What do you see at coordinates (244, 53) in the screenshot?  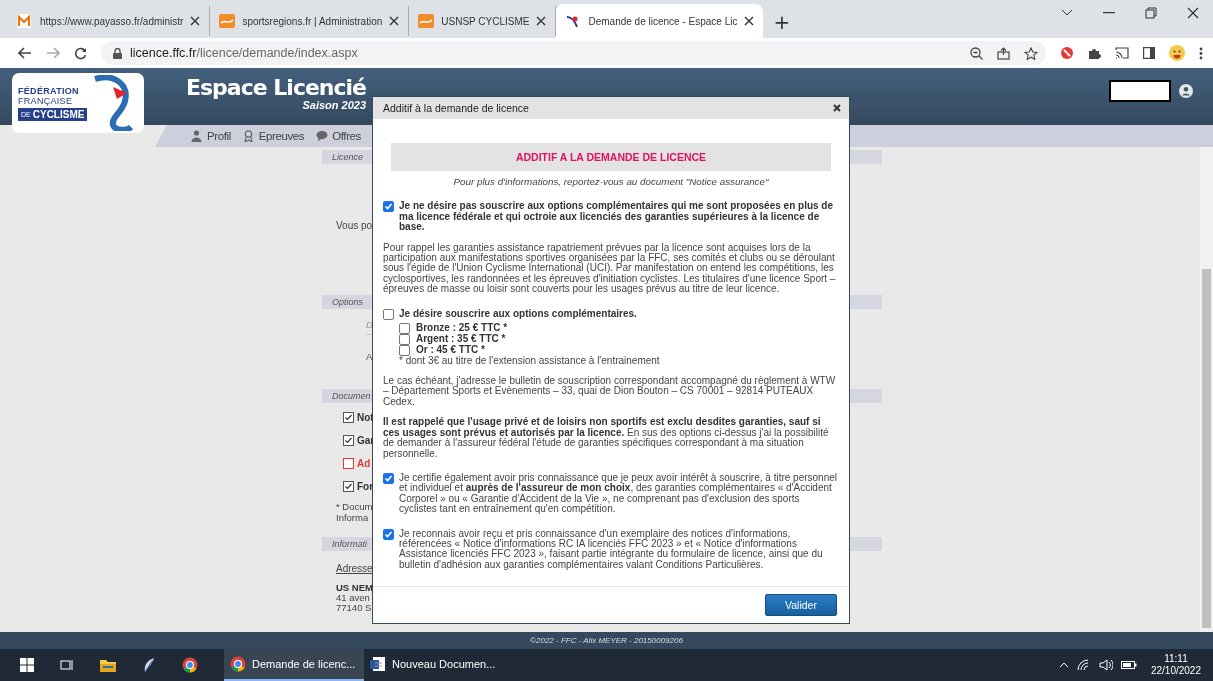 I see `url-text: licence.ffc.fr/licence/demande/index.aspx` at bounding box center [244, 53].